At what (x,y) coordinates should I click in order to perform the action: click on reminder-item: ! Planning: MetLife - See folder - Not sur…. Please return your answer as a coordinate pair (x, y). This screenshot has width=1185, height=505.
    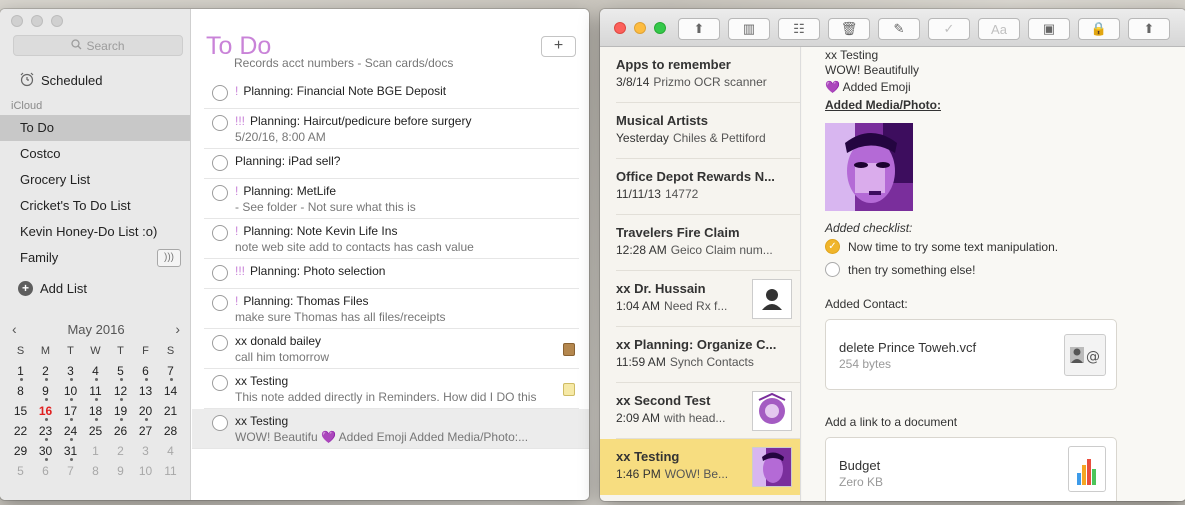
    Looking at the image, I should click on (391, 199).